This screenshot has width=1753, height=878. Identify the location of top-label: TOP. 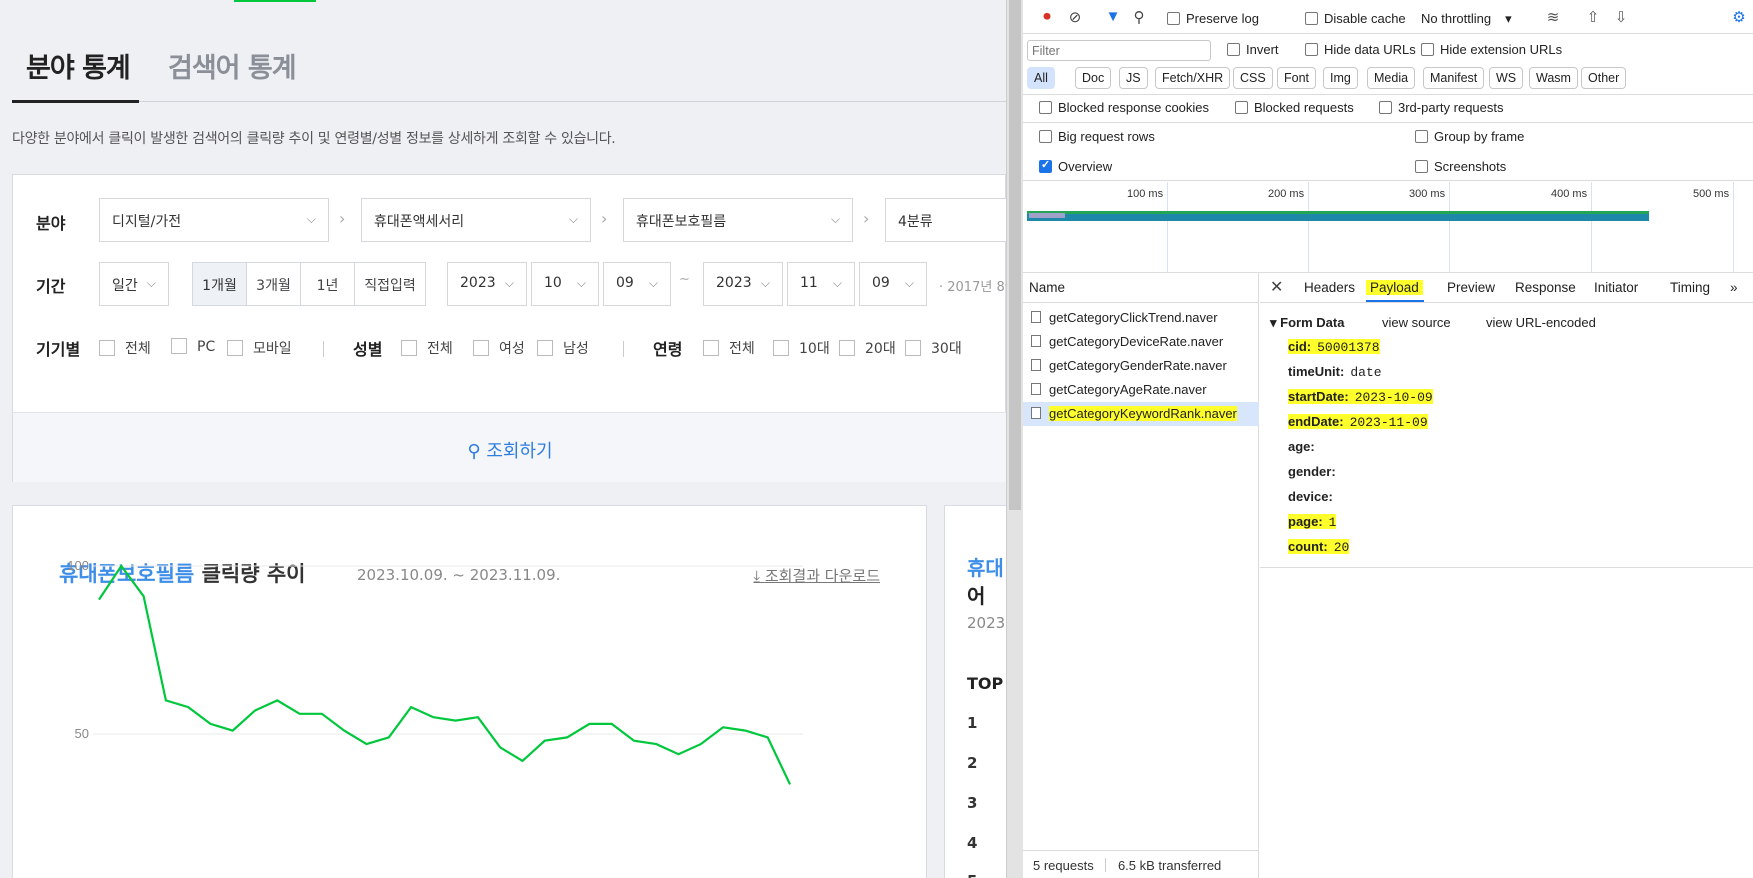
(985, 683).